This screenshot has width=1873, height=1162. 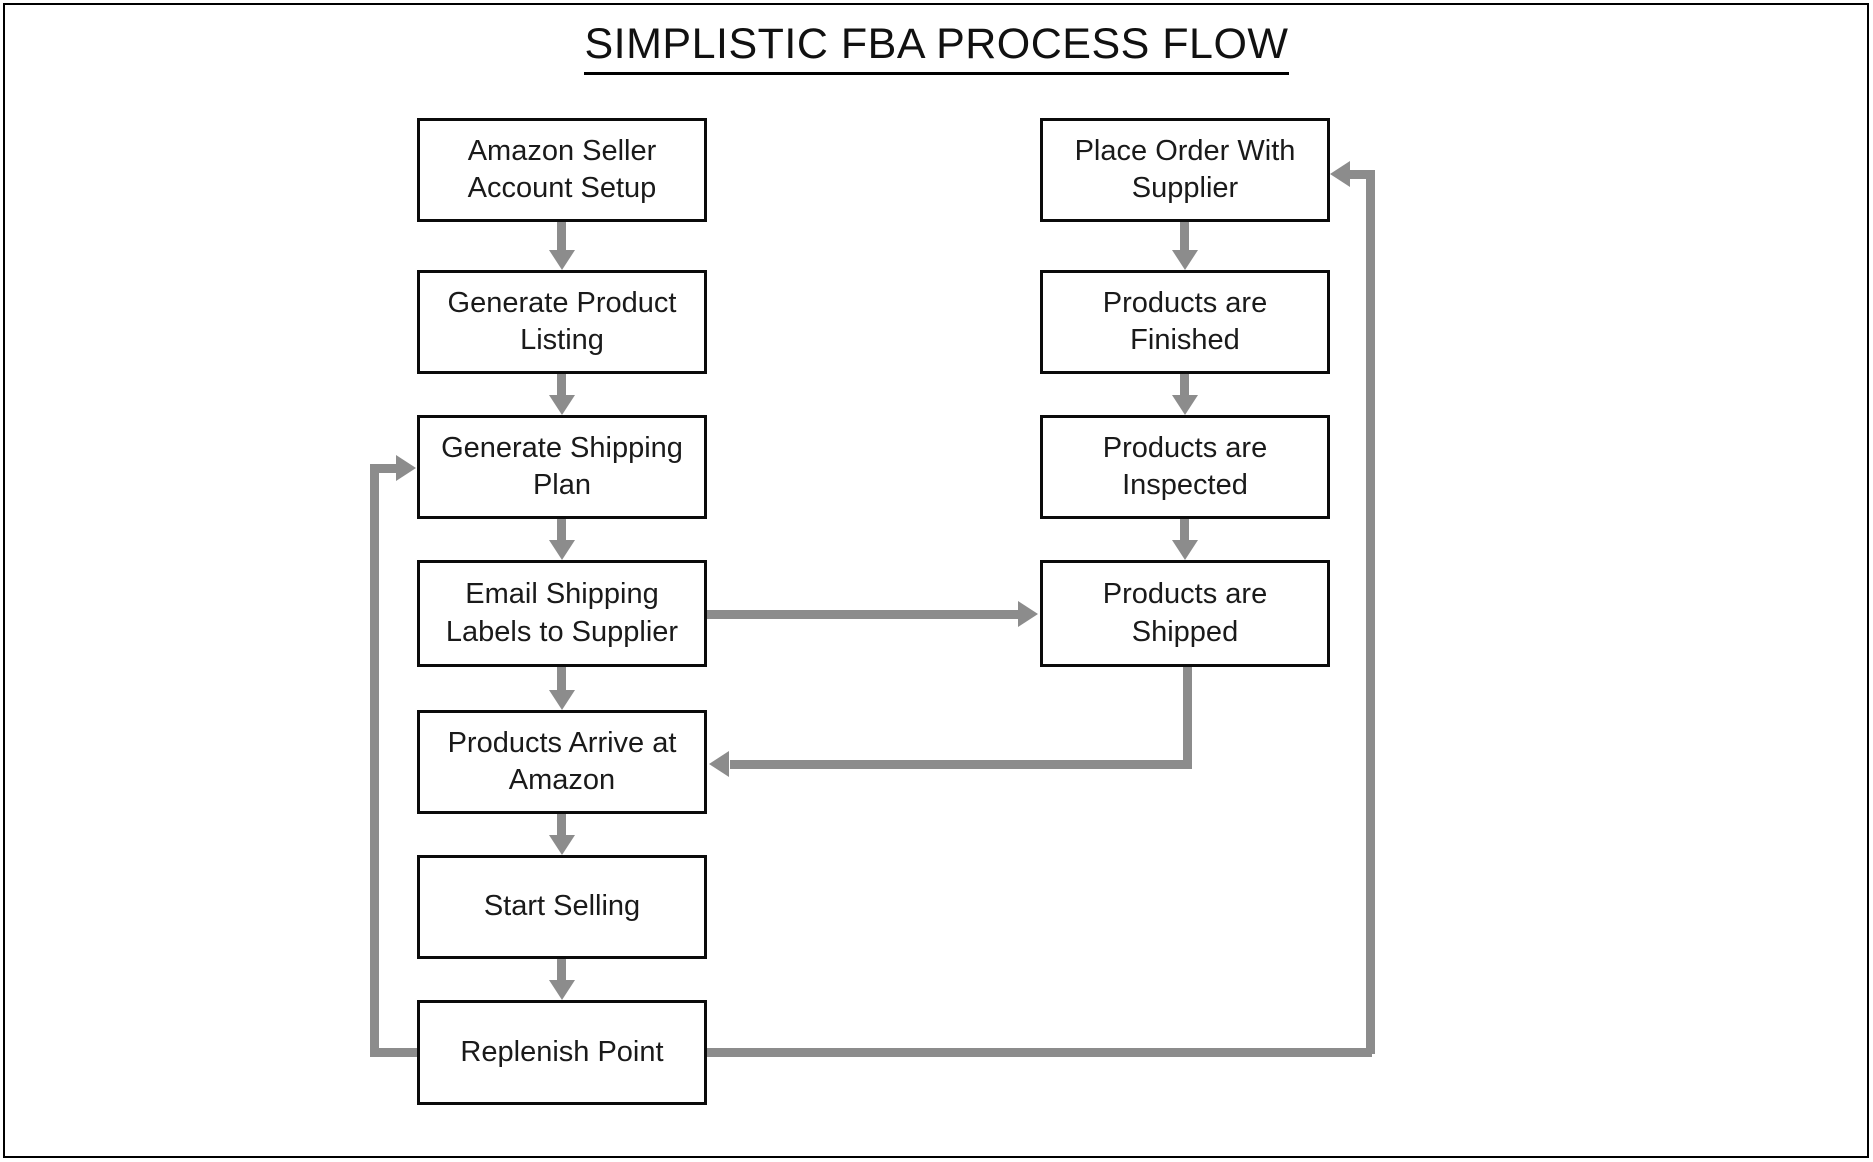 I want to click on arrowhead-n2-n3, so click(x=562, y=405).